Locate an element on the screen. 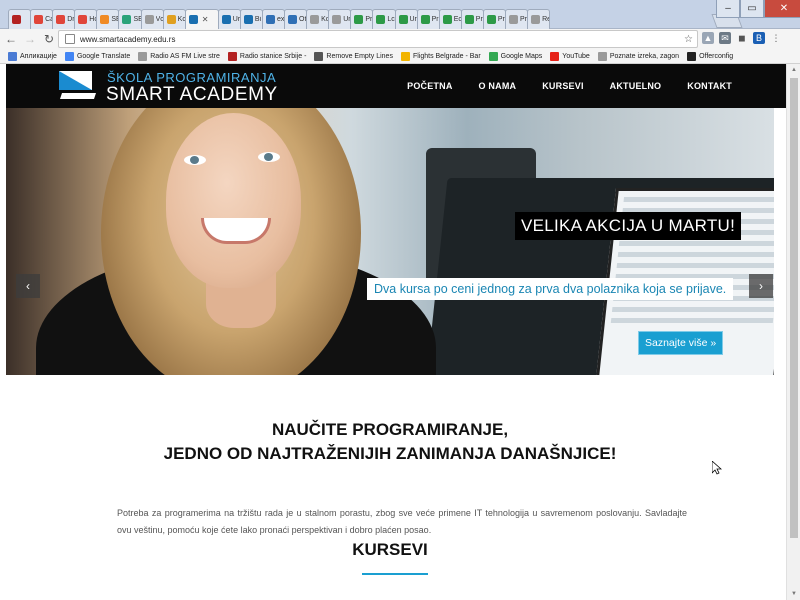 This screenshot has width=800, height=600. browser-tab: ✕ is located at coordinates (201, 19).